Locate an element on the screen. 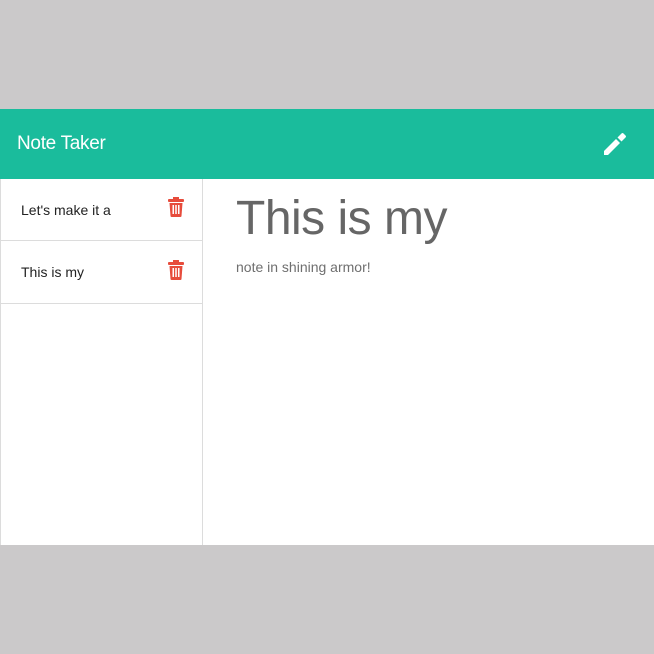 The height and width of the screenshot is (654, 654). navbar: Note Taker is located at coordinates (327, 144).